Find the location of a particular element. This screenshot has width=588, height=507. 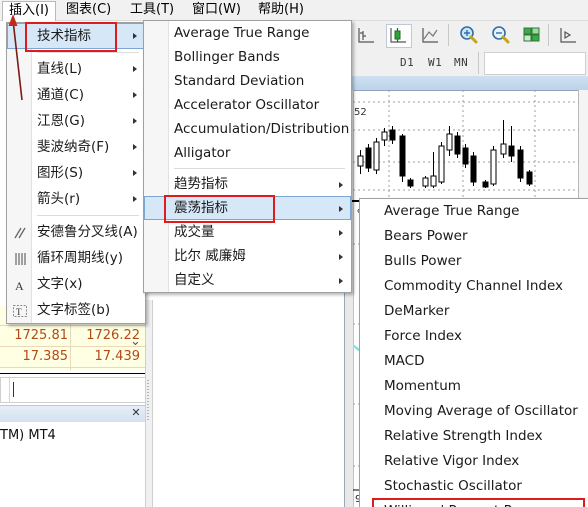

ask-price: 107.369 is located at coordinates (108, 369).